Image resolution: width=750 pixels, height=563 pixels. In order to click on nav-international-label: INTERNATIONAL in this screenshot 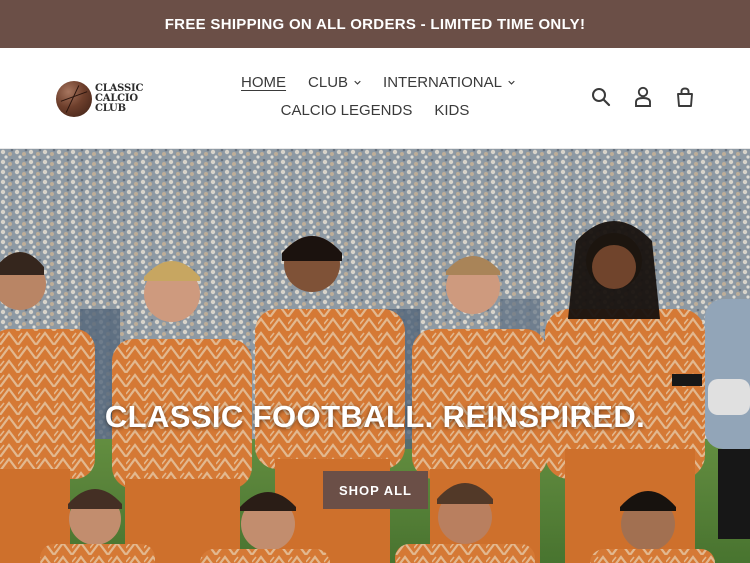, I will do `click(442, 82)`.